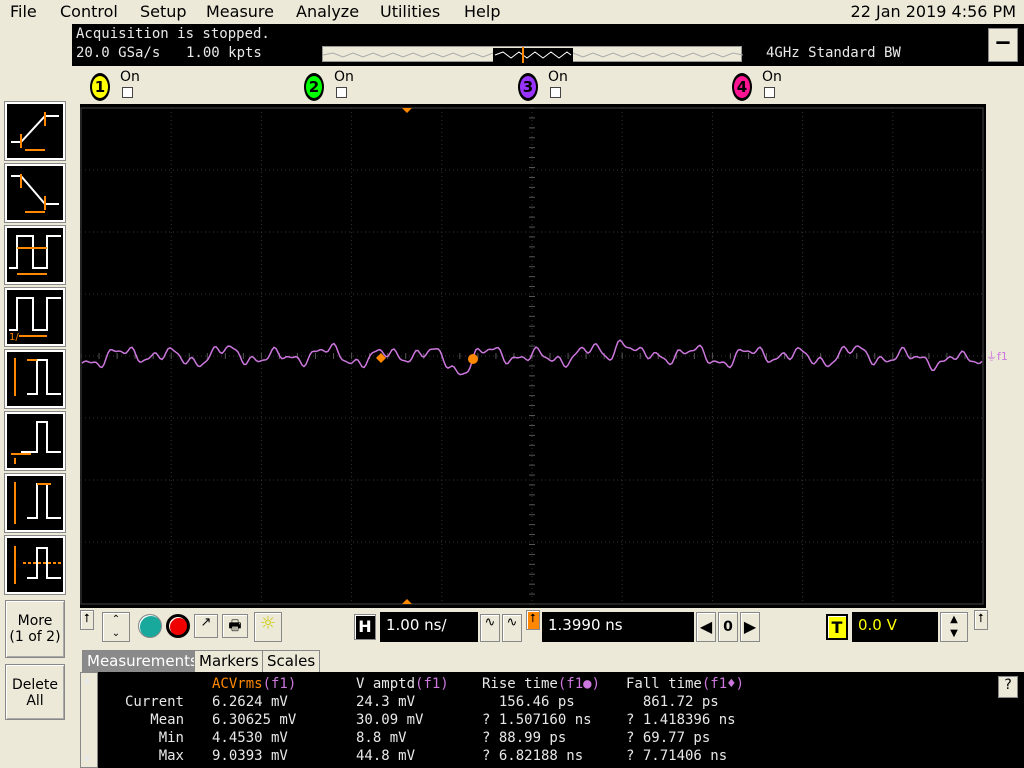 The height and width of the screenshot is (768, 1024). I want to click on help-button: ?, so click(1008, 687).